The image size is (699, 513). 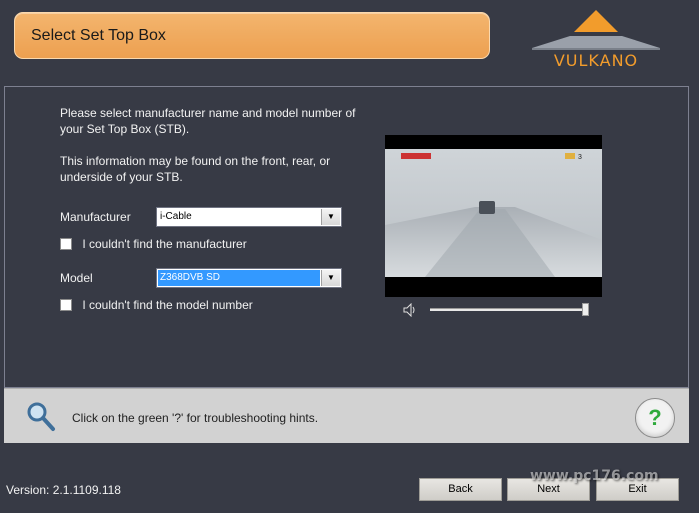 I want to click on next-button: Next, so click(x=548, y=489).